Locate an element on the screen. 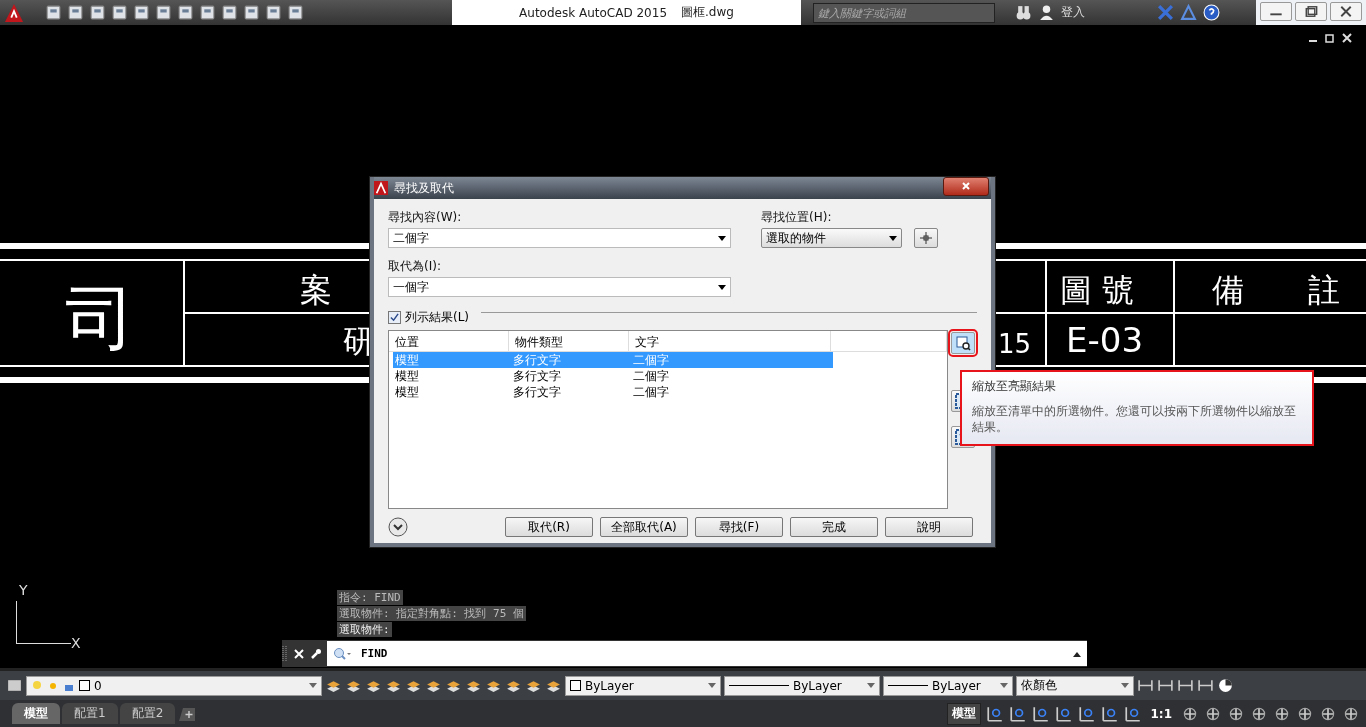 The width and height of the screenshot is (1366, 727). wrench-icon is located at coordinates (316, 653).